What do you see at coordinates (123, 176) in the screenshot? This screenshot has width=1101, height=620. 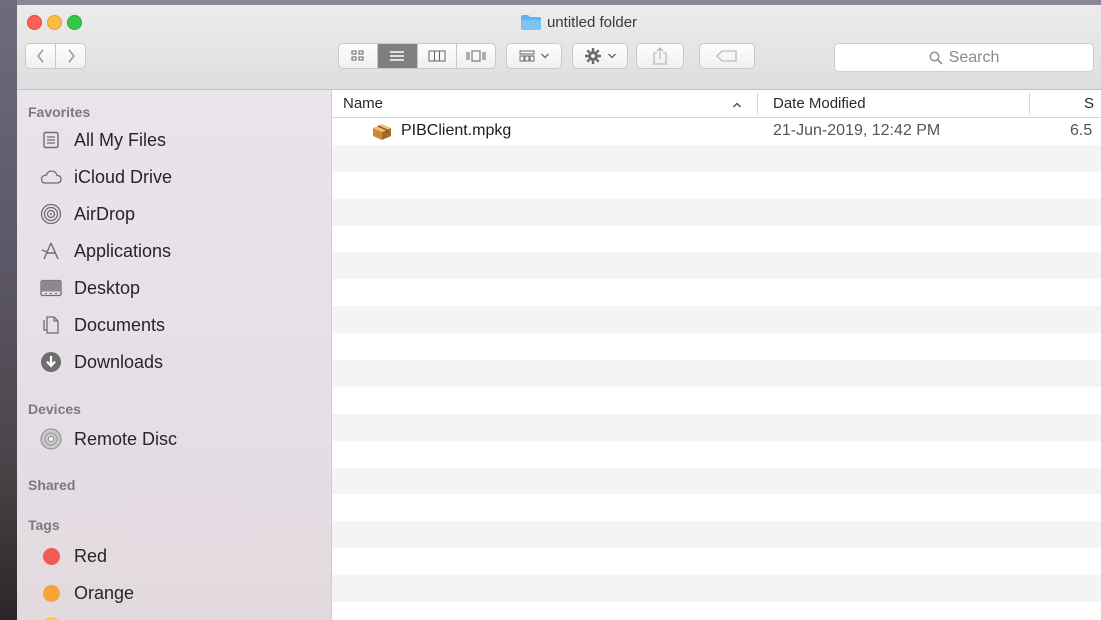 I see `sidebar-item-label: iCloud Drive` at bounding box center [123, 176].